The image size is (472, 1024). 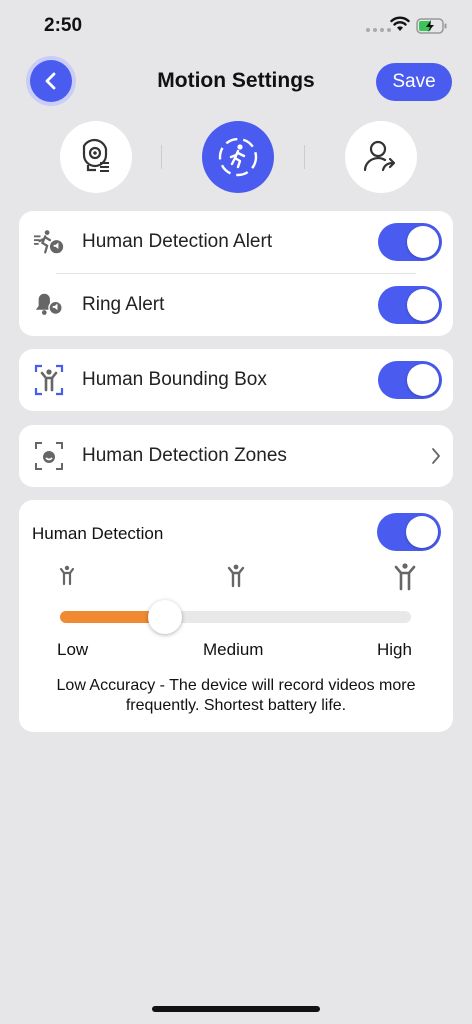 What do you see at coordinates (436, 456) in the screenshot?
I see `chevron-right-icon` at bounding box center [436, 456].